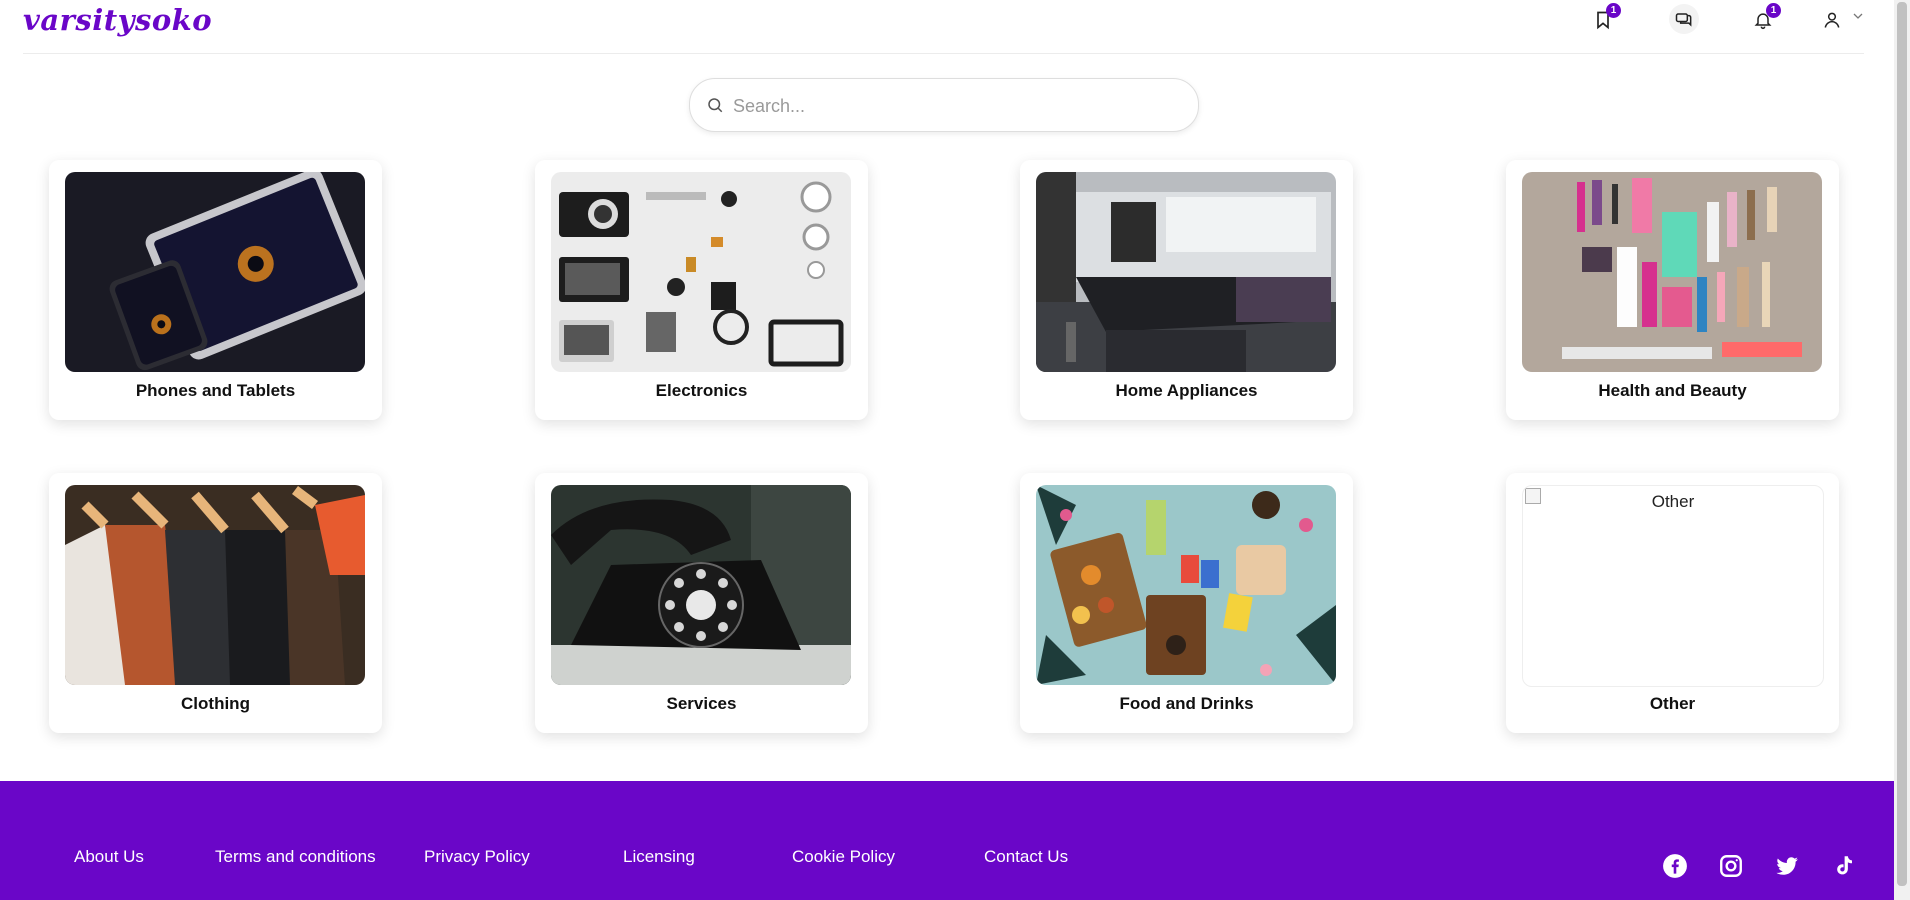 Image resolution: width=1910 pixels, height=900 pixels. I want to click on top-header: varsitysoko 1 1, so click(947, 27).